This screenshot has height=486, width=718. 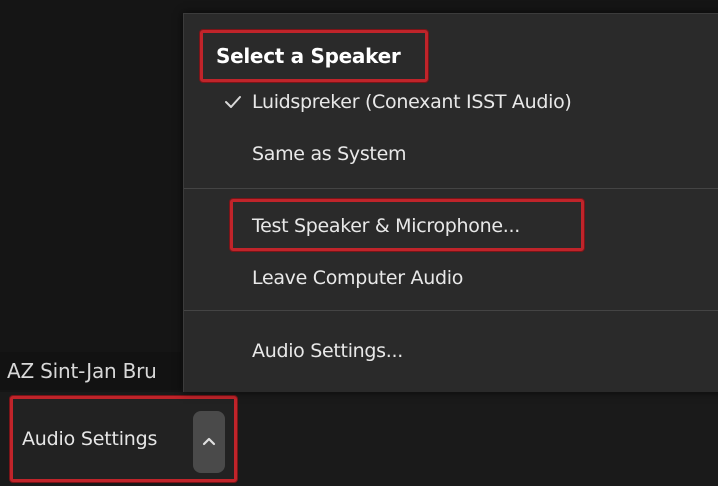 What do you see at coordinates (412, 102) in the screenshot?
I see `speaker-option-label: Luidspreker (Conexant ISST Audio)` at bounding box center [412, 102].